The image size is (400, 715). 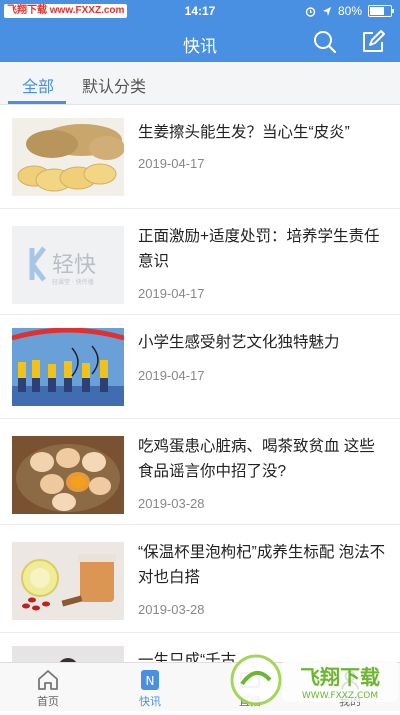 I want to click on news-title: 小学生感受射艺文化独特魅力, so click(x=239, y=342).